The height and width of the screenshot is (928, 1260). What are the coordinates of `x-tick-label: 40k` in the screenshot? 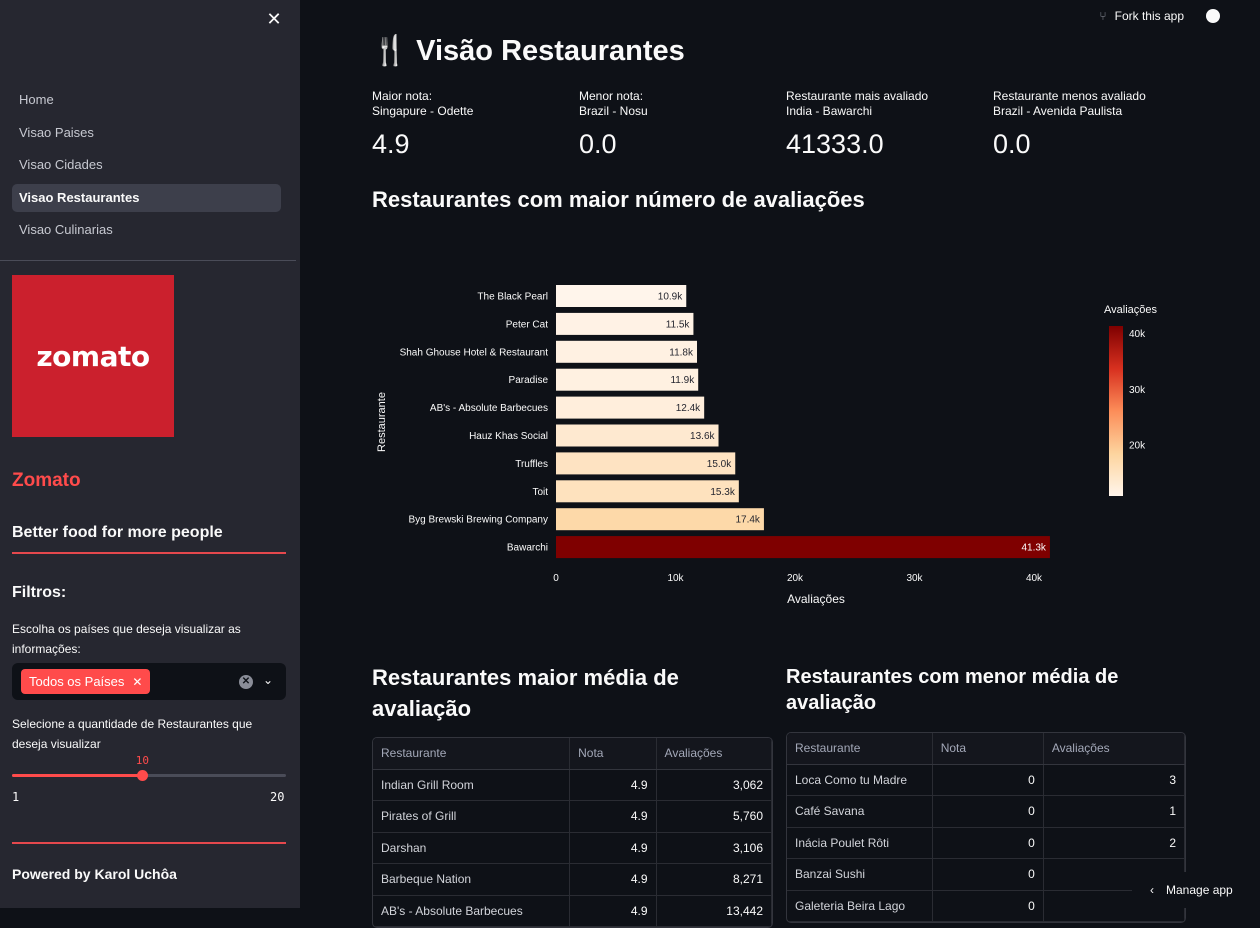 It's located at (1034, 578).